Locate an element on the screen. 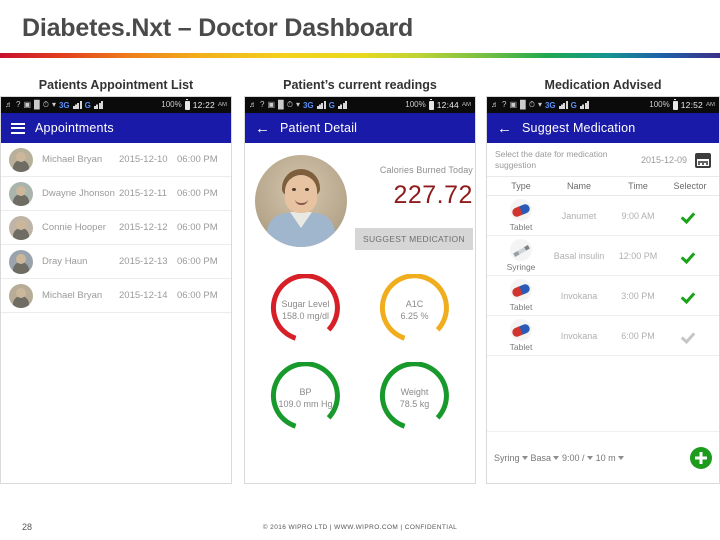  time-dropdown-value: 9:00 / is located at coordinates (573, 457).